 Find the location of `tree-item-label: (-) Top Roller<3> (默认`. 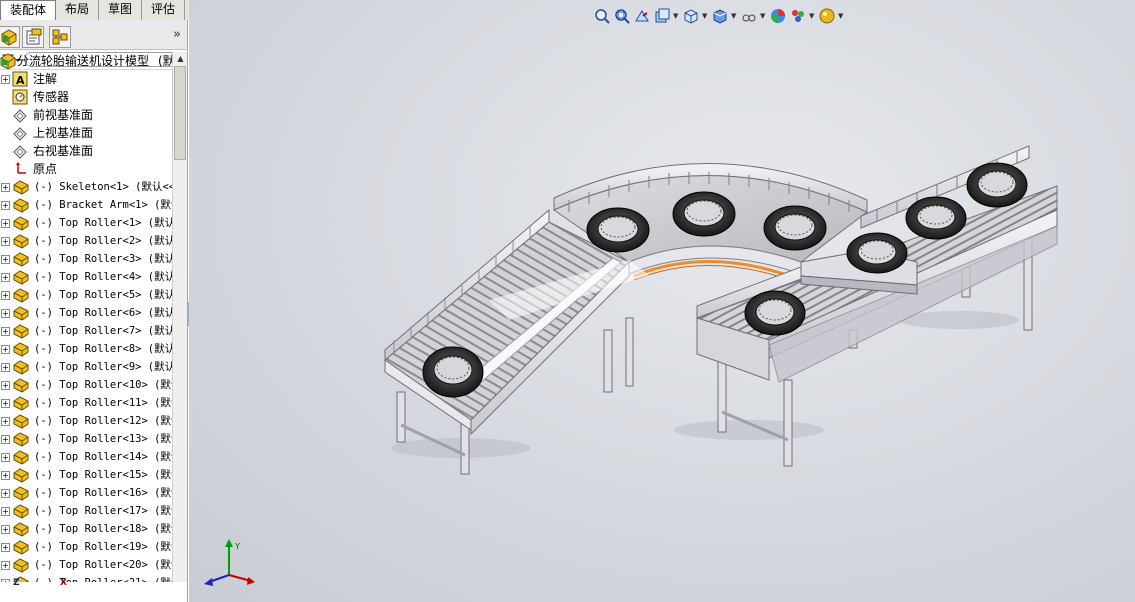

tree-item-label: (-) Top Roller<3> (默认 is located at coordinates (103, 259).